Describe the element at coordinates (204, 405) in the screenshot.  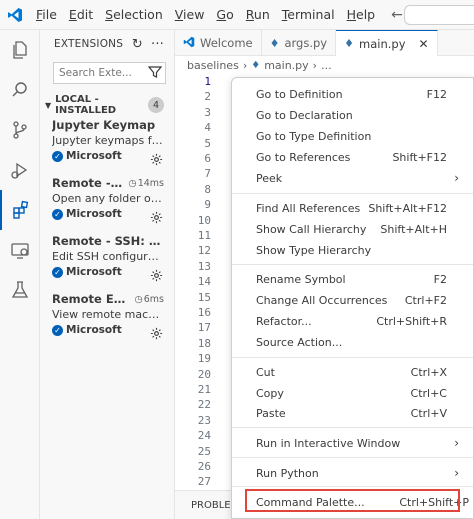
I see `line-number: 22` at that location.